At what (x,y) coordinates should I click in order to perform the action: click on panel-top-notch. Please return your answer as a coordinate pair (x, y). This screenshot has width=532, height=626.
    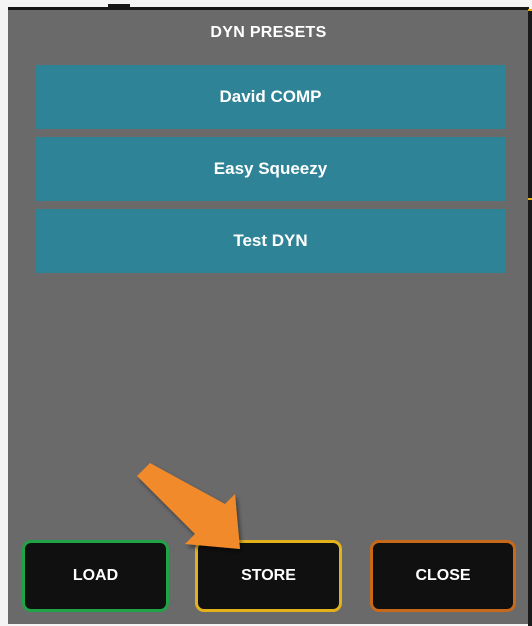
    Looking at the image, I should click on (119, 6).